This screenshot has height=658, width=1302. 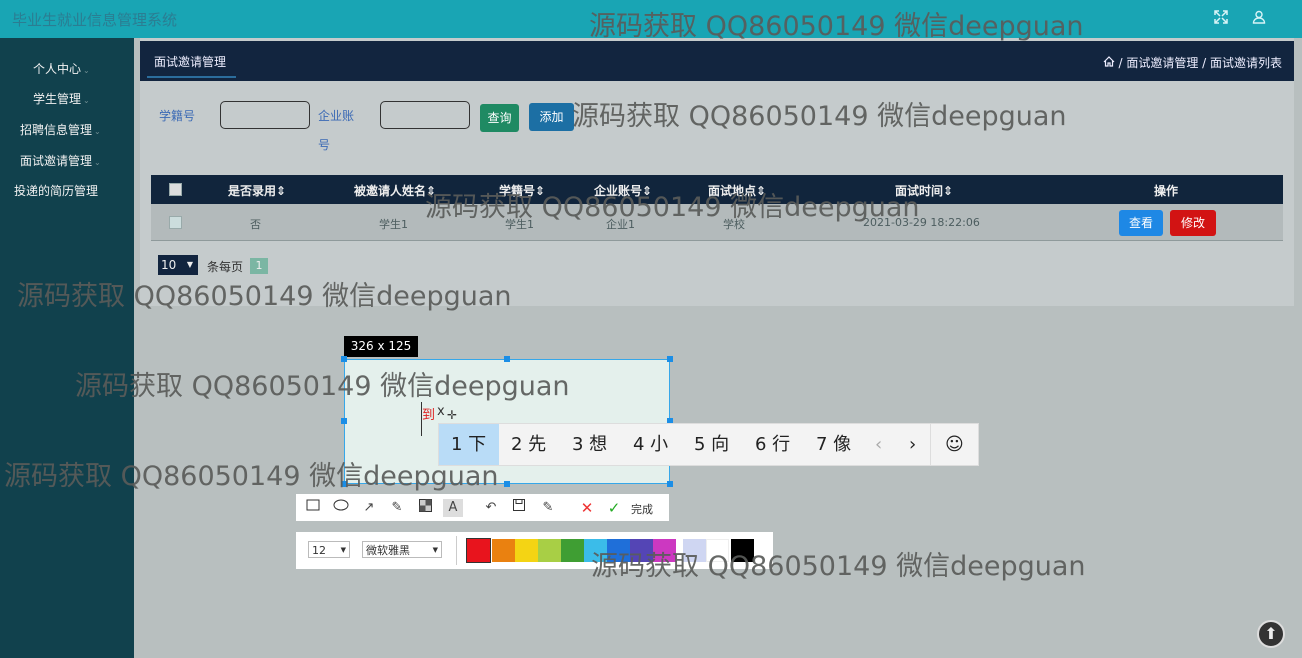 What do you see at coordinates (344, 421) in the screenshot?
I see `resize-handle-w` at bounding box center [344, 421].